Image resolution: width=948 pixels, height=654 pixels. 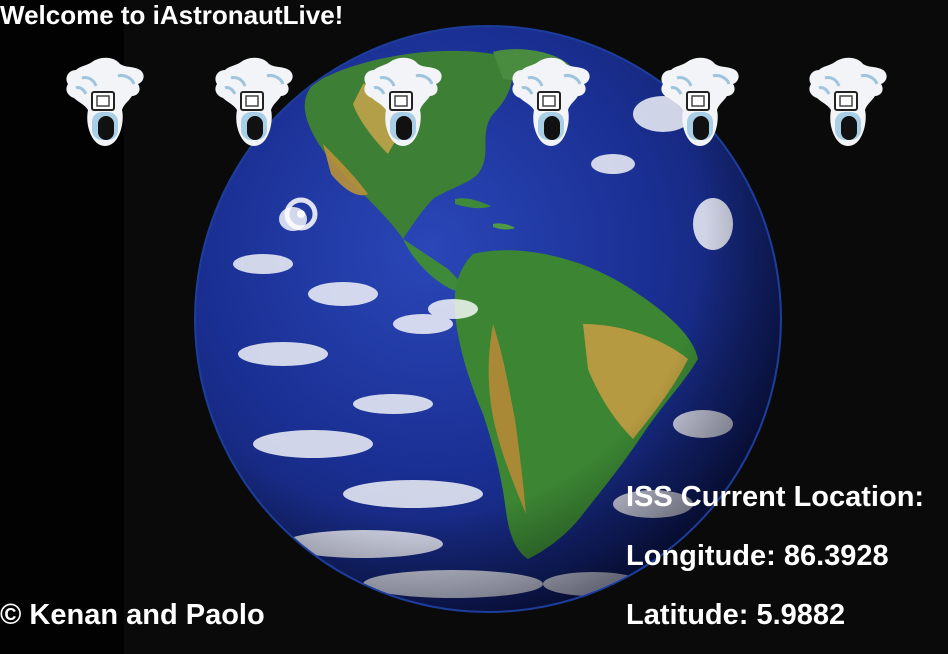 What do you see at coordinates (757, 556) in the screenshot?
I see `iss-longitude: Longitude: 86.3928` at bounding box center [757, 556].